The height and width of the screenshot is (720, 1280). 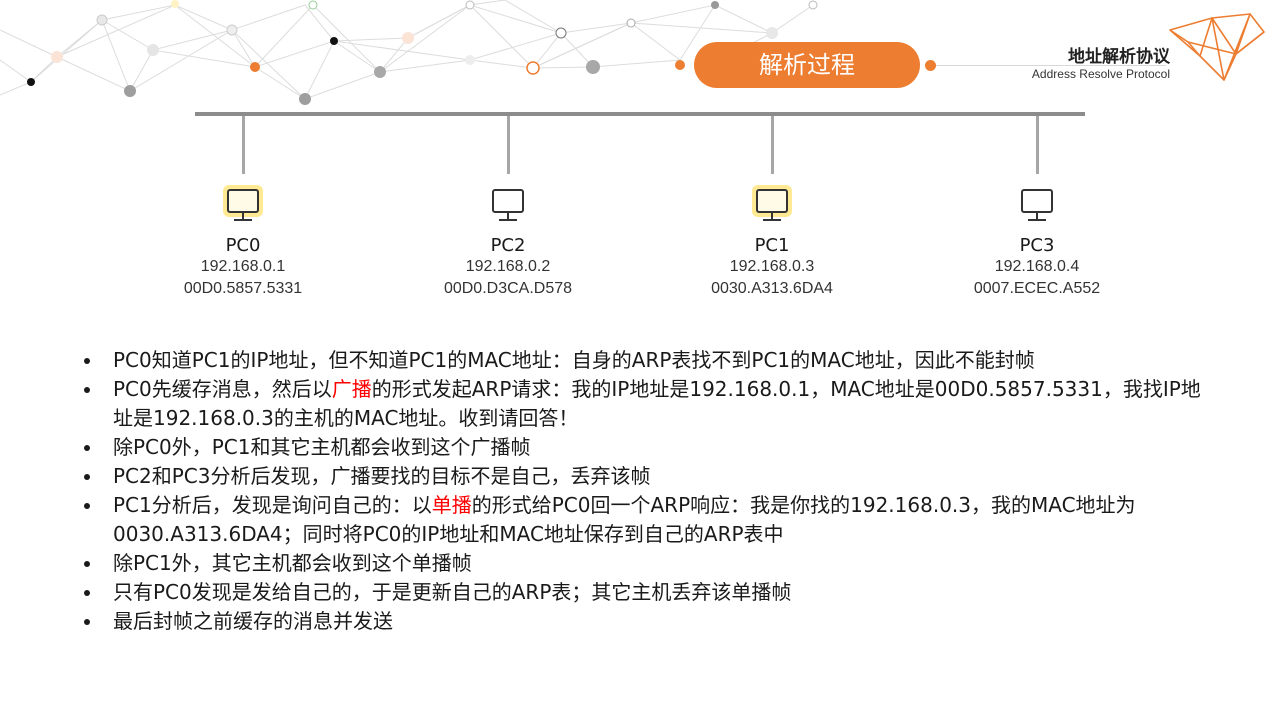 What do you see at coordinates (930, 65) in the screenshot?
I see `title-accent-dot` at bounding box center [930, 65].